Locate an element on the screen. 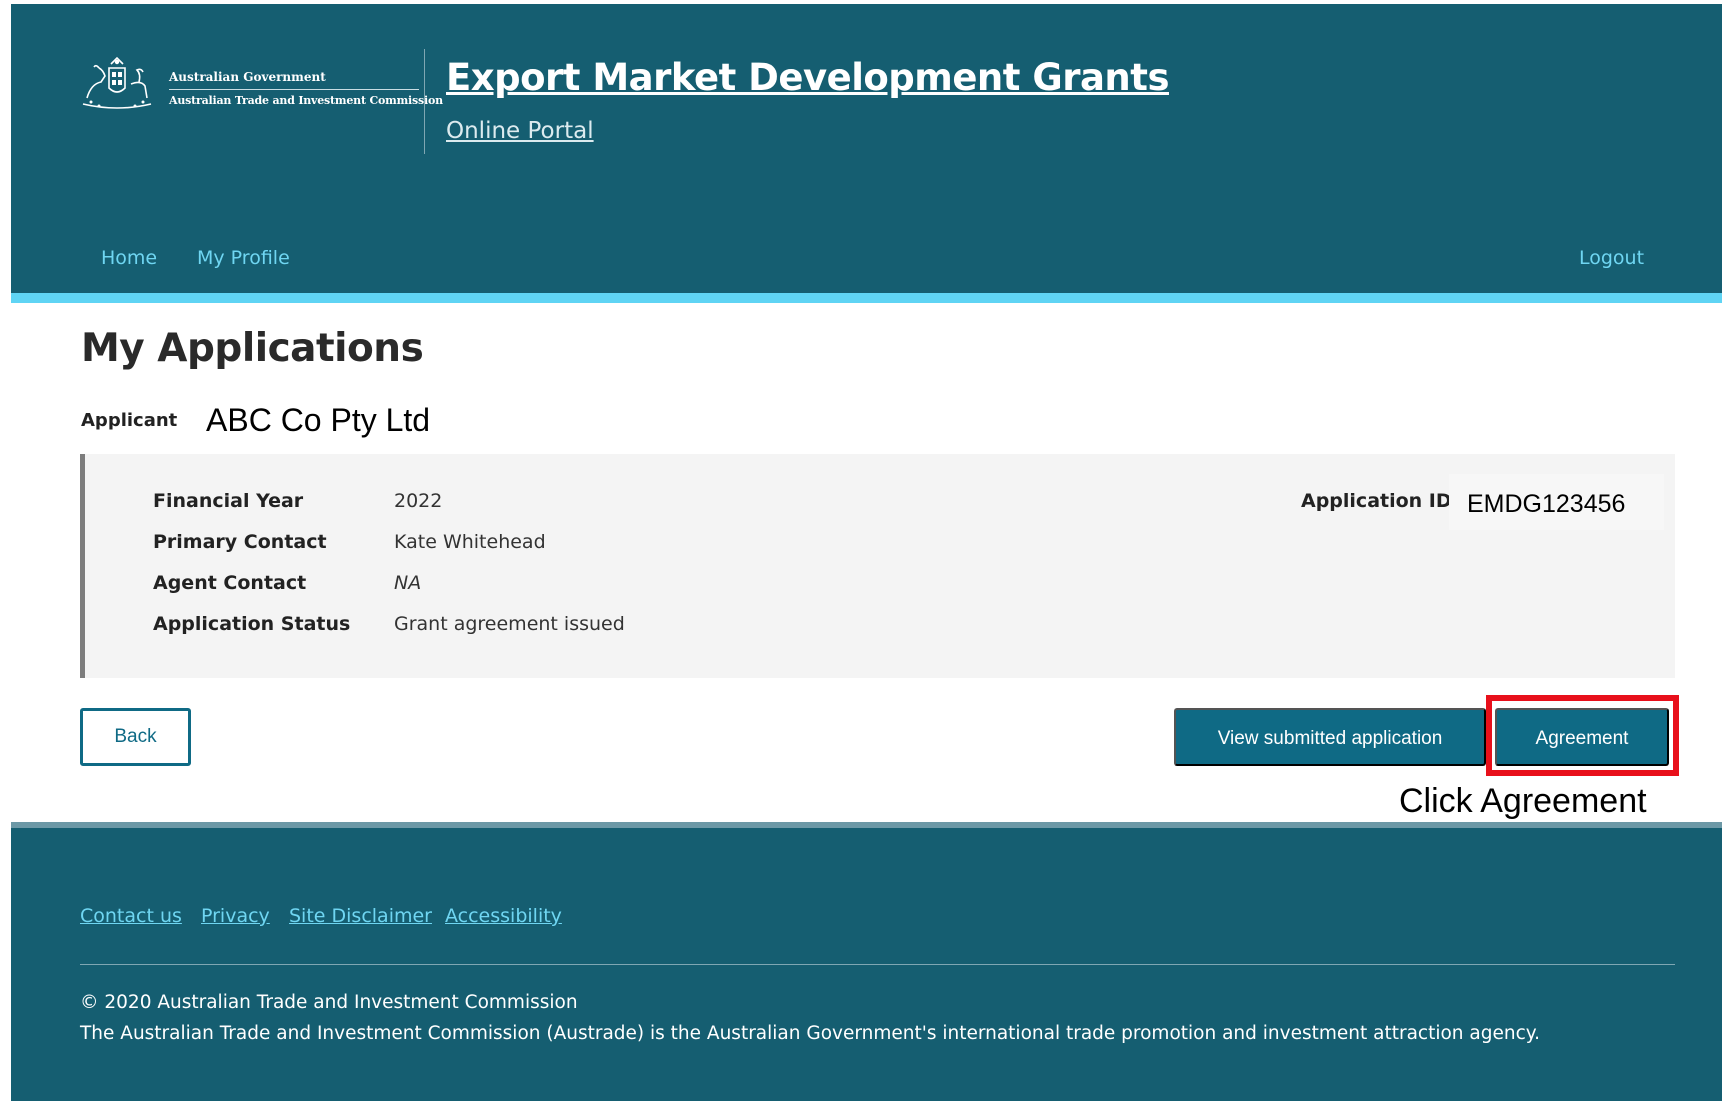 Image resolution: width=1731 pixels, height=1101 pixels. instruction-callout: Click Agreement is located at coordinates (1523, 801).